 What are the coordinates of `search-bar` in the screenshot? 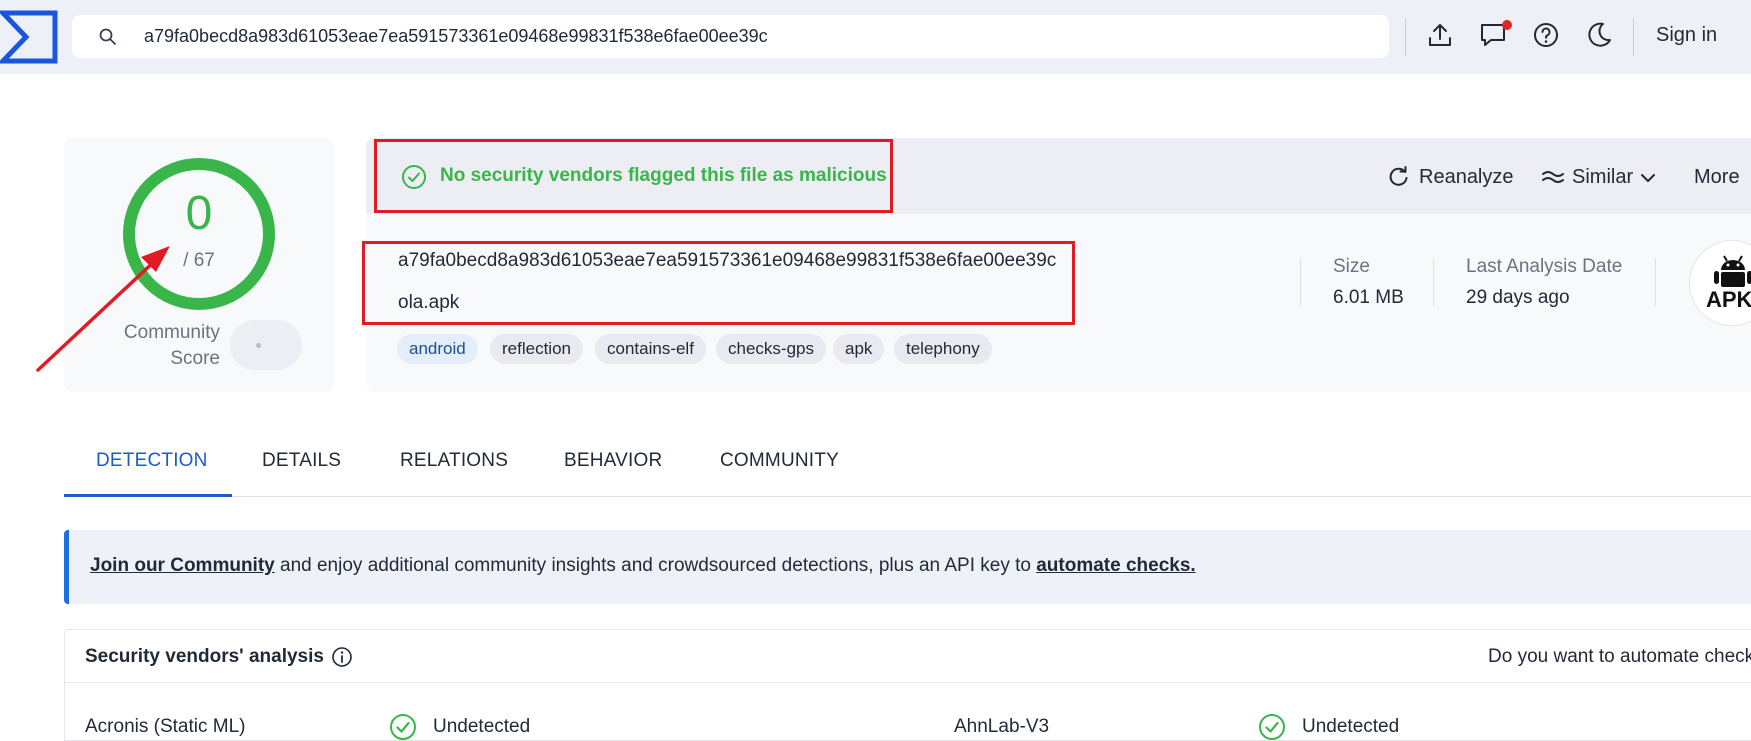 It's located at (730, 36).